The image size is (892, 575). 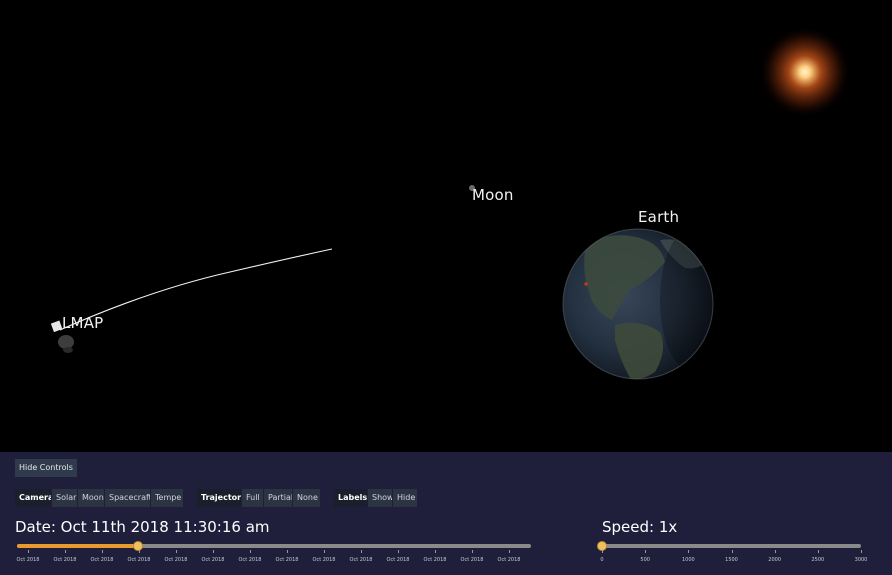 What do you see at coordinates (128, 498) in the screenshot?
I see `camera-spacecraft-button: Spacecraft` at bounding box center [128, 498].